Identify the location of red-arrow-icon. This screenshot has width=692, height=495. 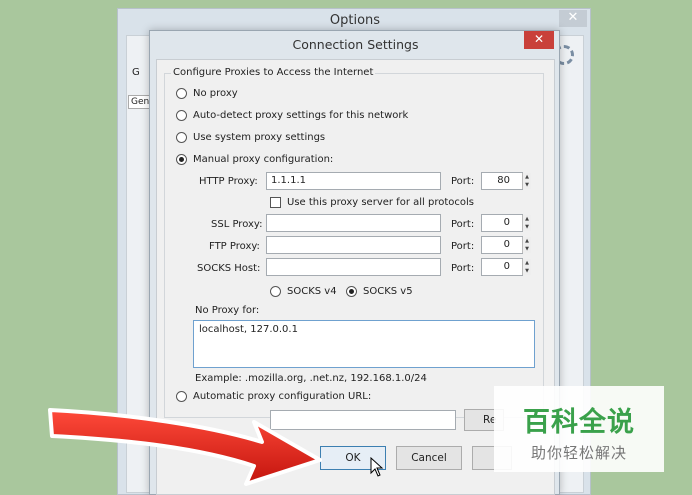
(185, 447).